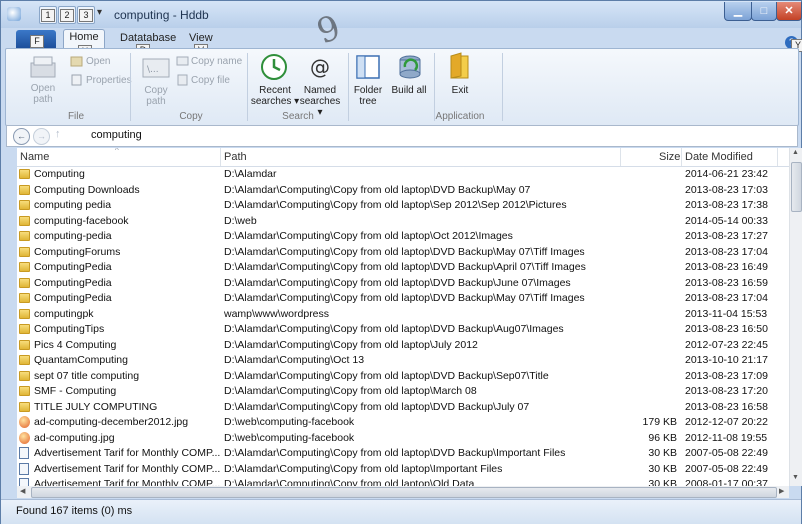  I want to click on column-header-path: Path, so click(235, 157).